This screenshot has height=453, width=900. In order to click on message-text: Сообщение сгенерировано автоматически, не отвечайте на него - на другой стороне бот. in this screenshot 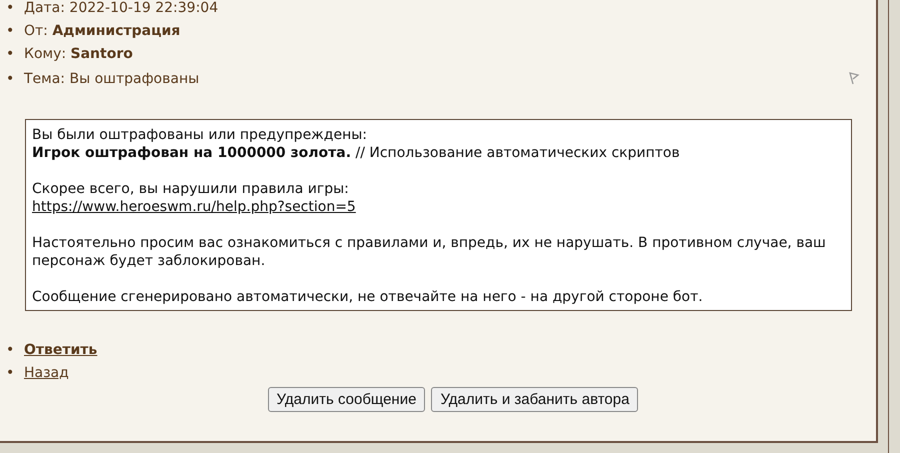, I will do `click(368, 297)`.